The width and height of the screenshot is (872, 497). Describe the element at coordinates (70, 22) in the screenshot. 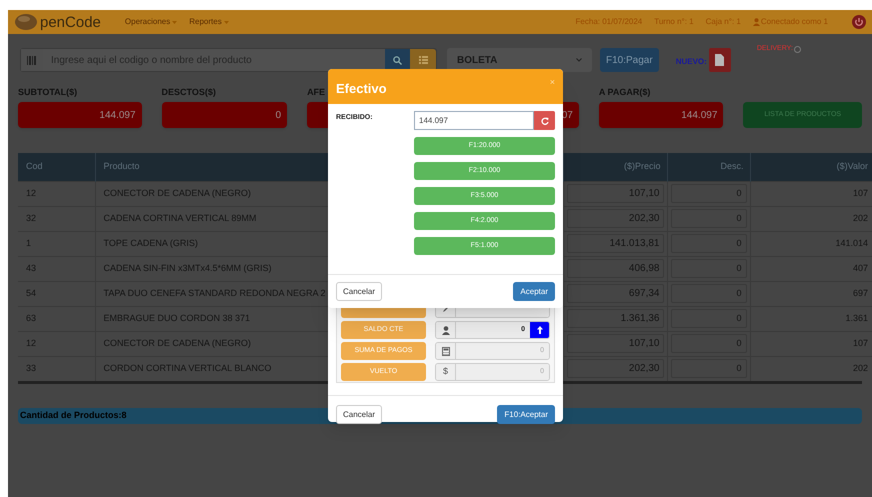

I see `brand-name: penCode` at that location.